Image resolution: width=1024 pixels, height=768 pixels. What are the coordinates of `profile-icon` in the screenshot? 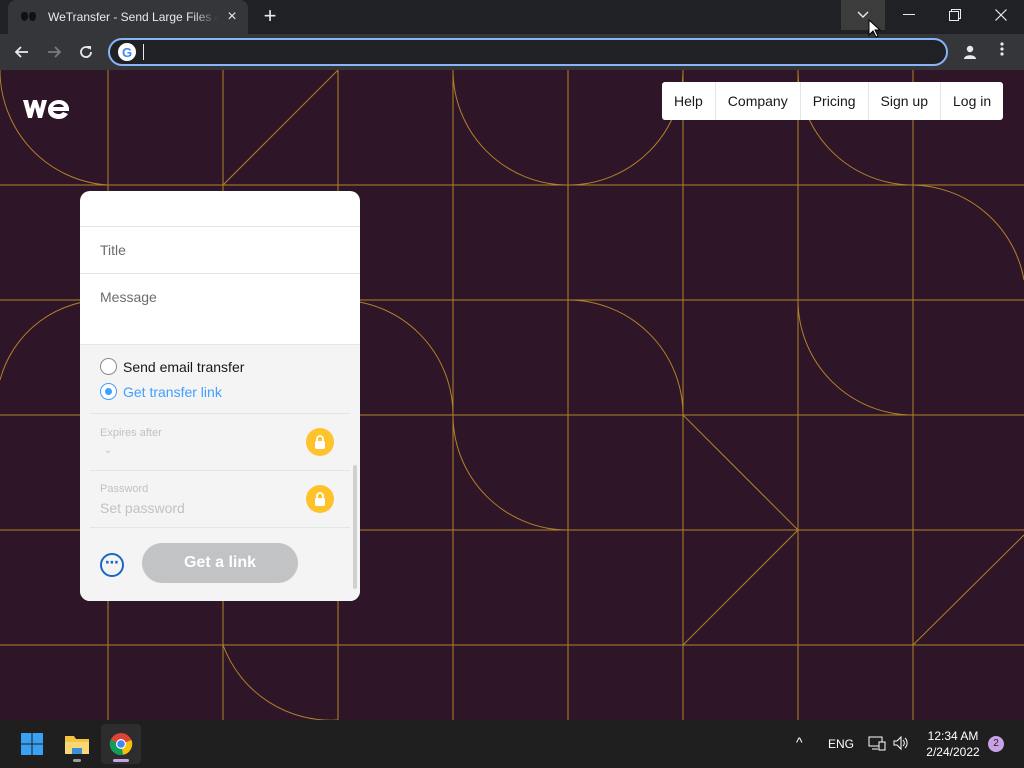 It's located at (970, 52).